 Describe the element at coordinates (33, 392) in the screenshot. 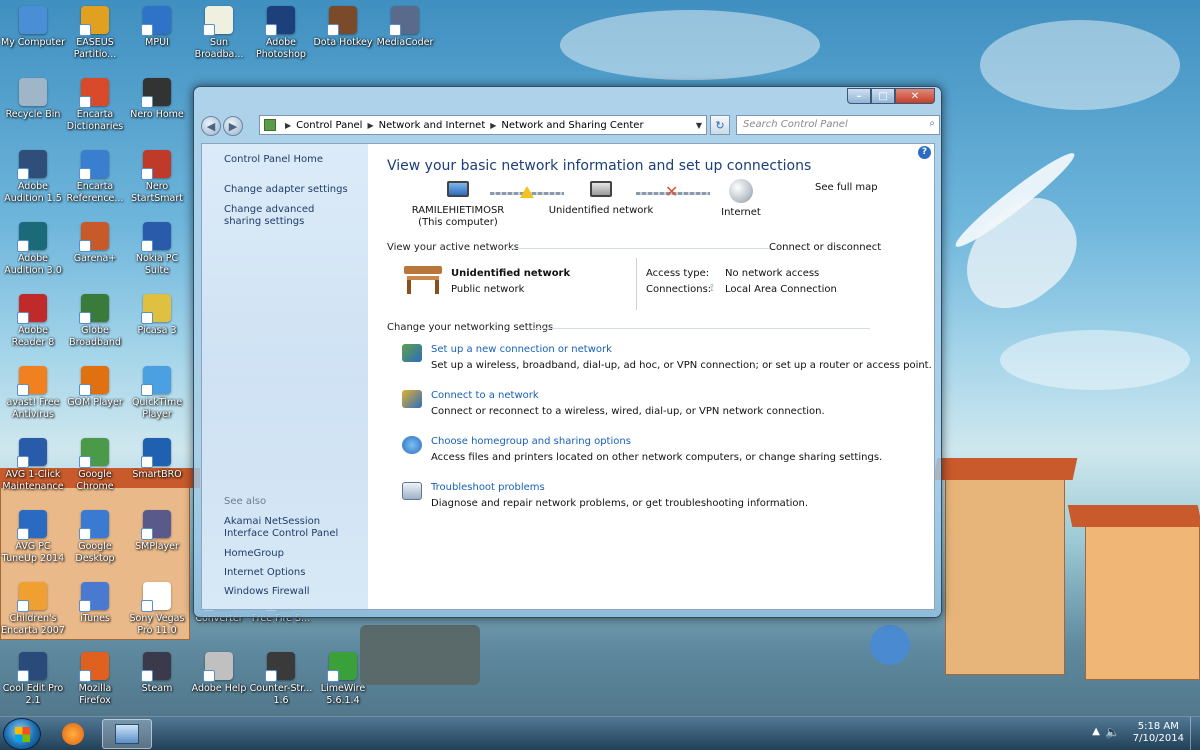

I see `desktop-icon: avast! Free Antivirus` at that location.